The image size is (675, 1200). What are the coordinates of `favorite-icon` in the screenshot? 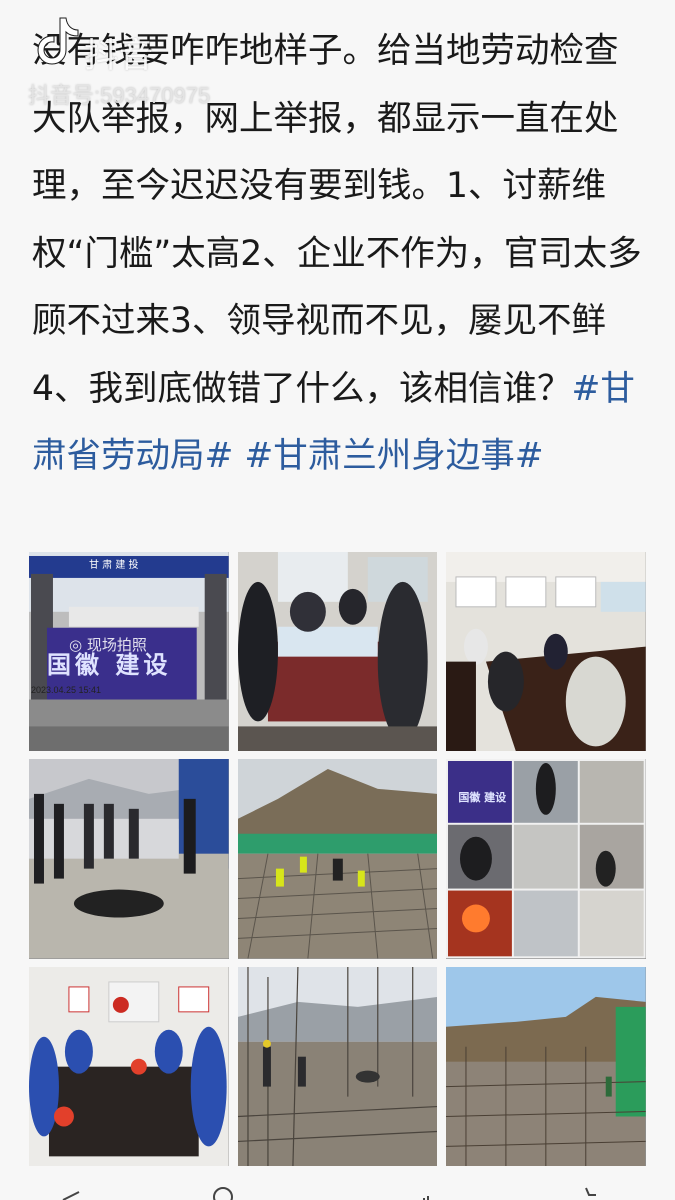 It's located at (586, 1193).